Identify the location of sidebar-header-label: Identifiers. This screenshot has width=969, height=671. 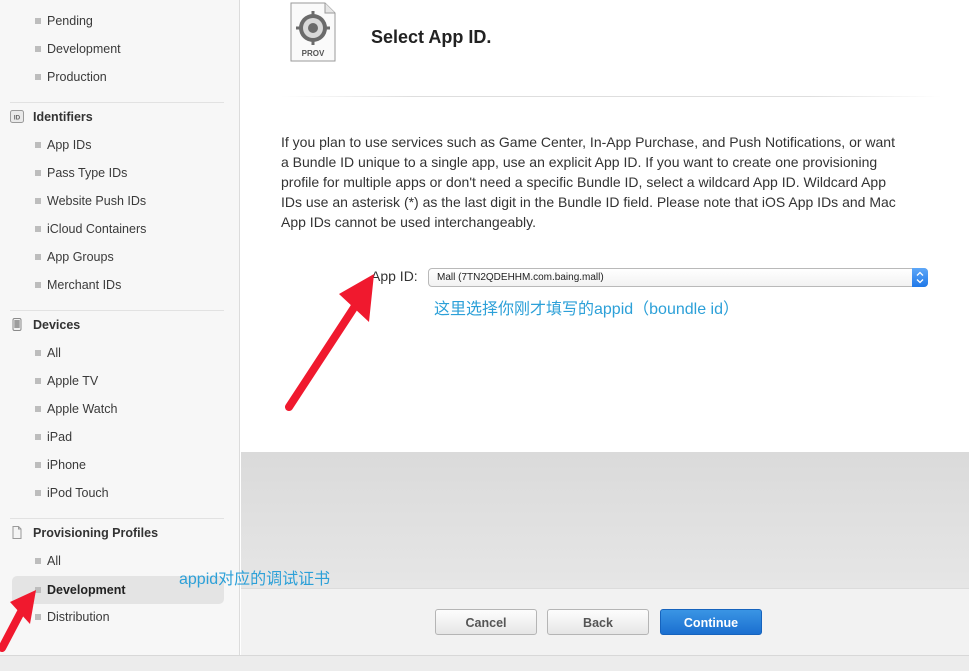
(63, 117).